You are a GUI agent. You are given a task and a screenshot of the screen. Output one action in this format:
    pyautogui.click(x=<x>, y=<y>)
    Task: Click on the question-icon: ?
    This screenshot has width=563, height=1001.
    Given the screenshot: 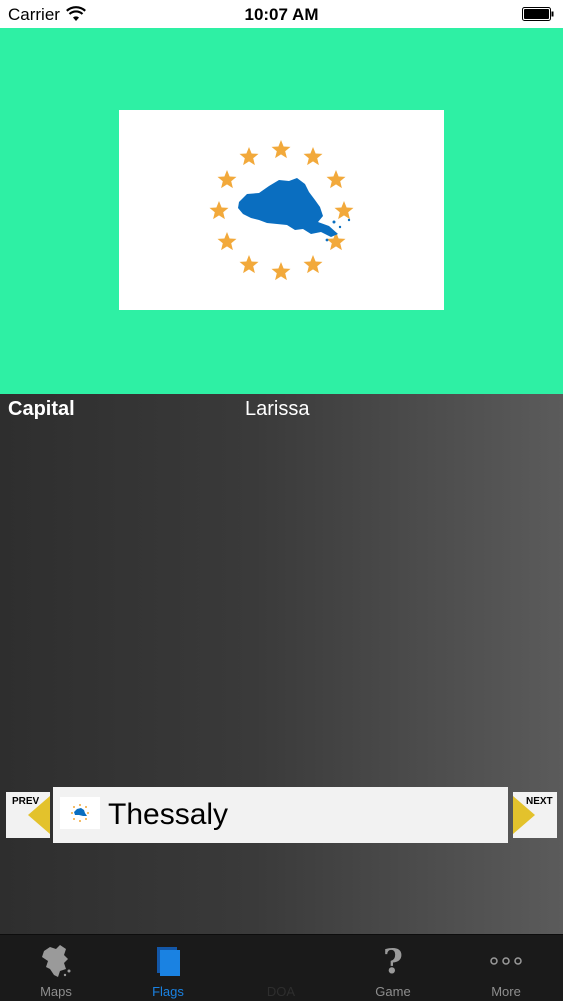 What is the action you would take?
    pyautogui.click(x=393, y=960)
    